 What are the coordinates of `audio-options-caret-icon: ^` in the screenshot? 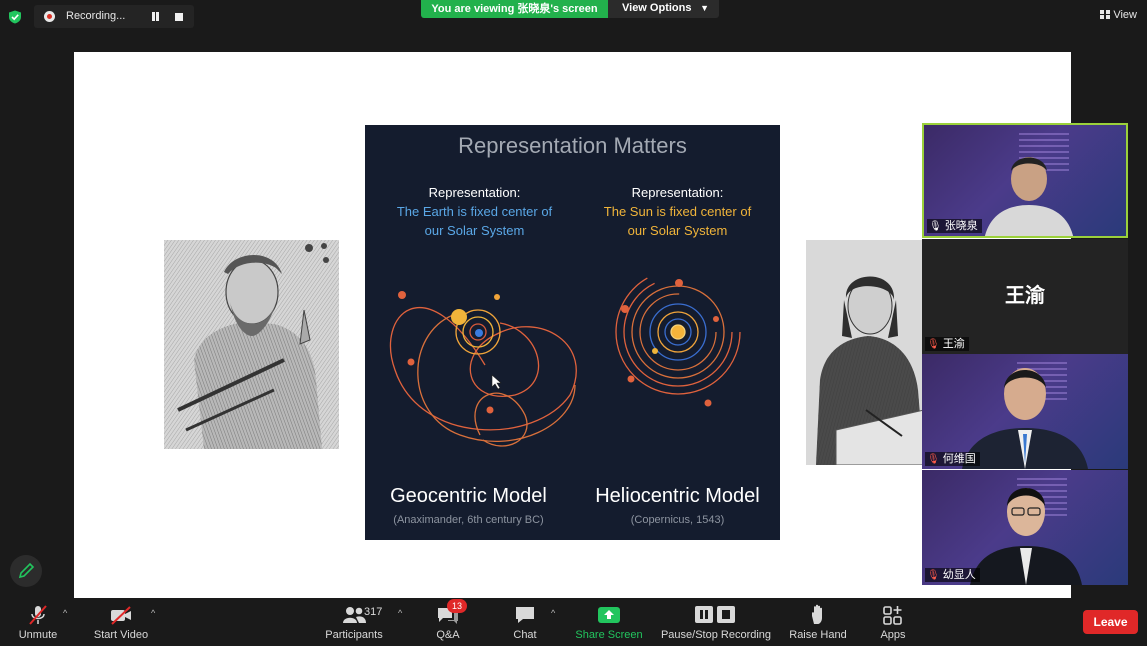 It's located at (65, 613).